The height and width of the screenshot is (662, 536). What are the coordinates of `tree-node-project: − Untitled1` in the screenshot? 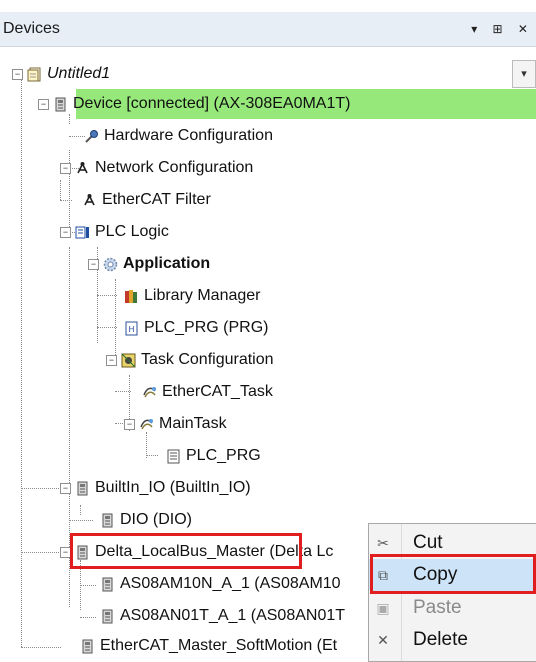 It's located at (61, 74).